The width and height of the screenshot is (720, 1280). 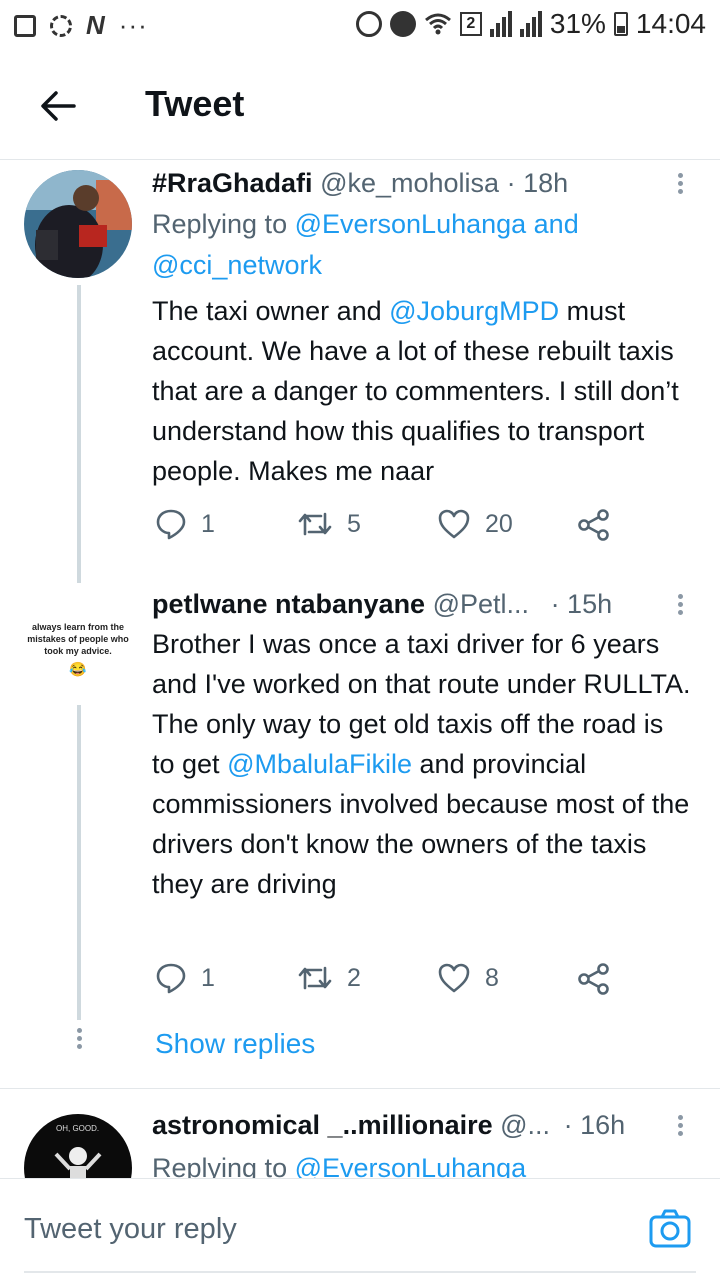 I want to click on tweet-header: #RraGhadafi @ke_moholisa · 18h, so click(x=360, y=183).